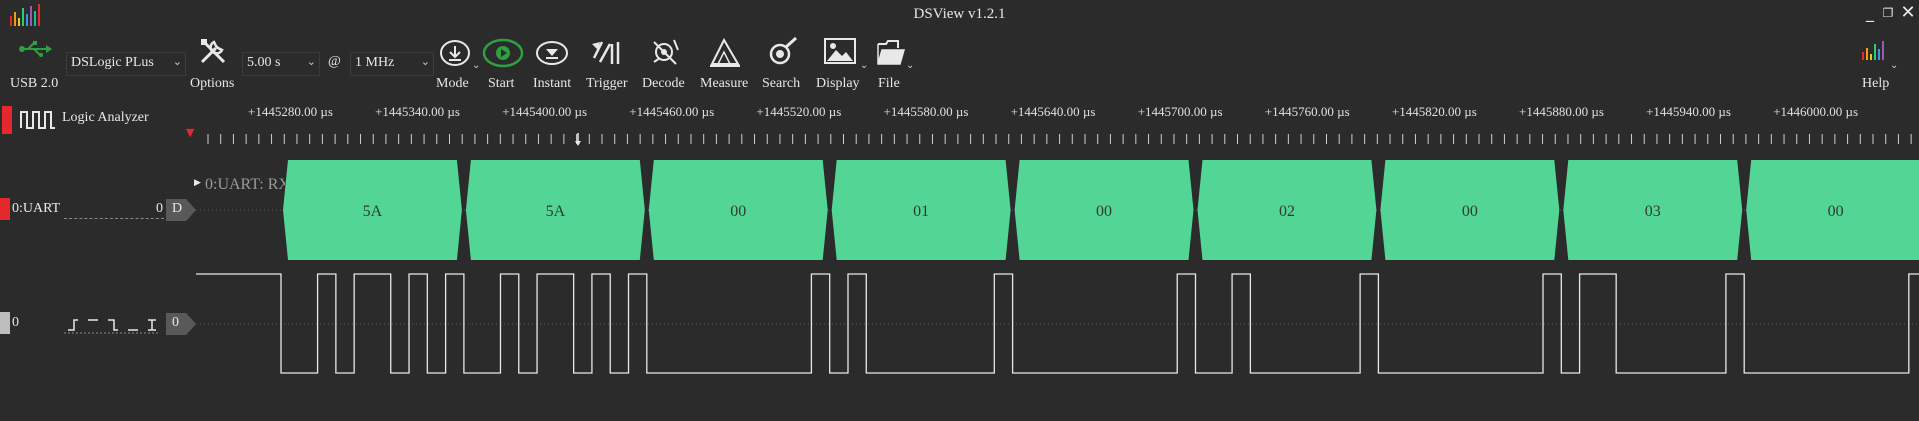 This screenshot has height=421, width=1919. What do you see at coordinates (578, 140) in the screenshot?
I see `cursor-marker-icon` at bounding box center [578, 140].